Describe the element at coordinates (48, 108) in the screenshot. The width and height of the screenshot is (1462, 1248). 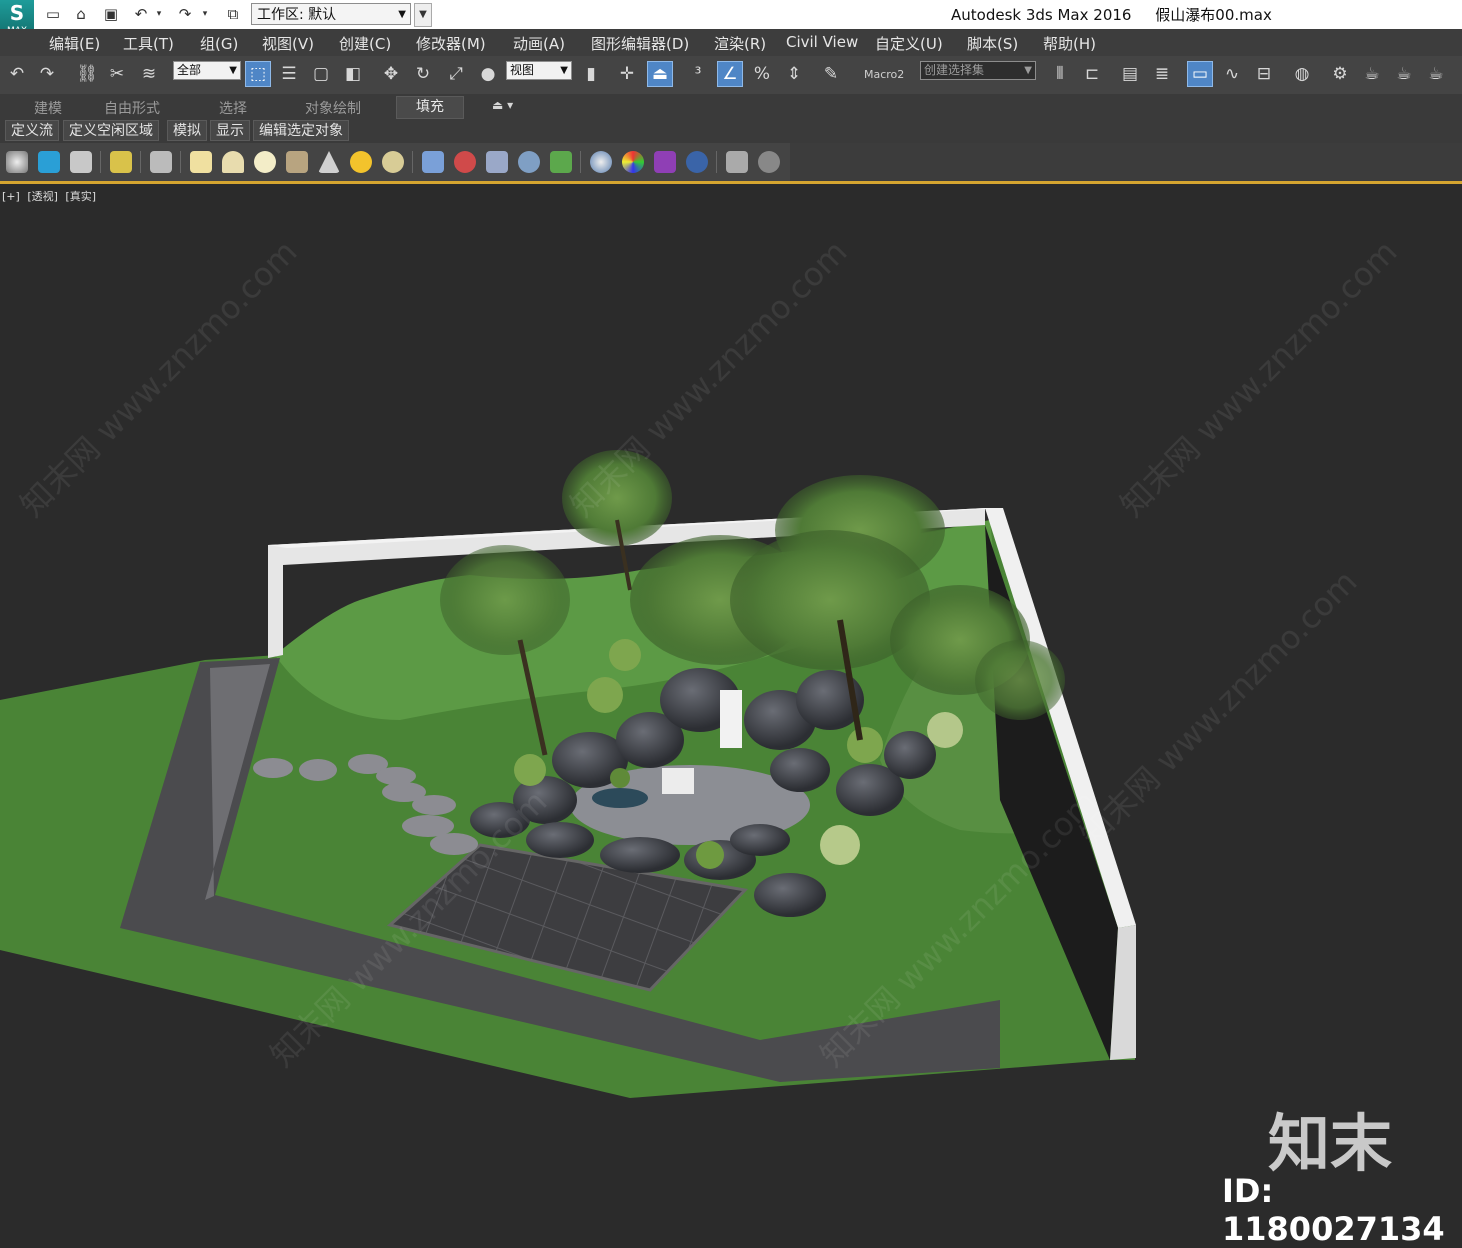
I see `tab-modeling: 建模` at that location.